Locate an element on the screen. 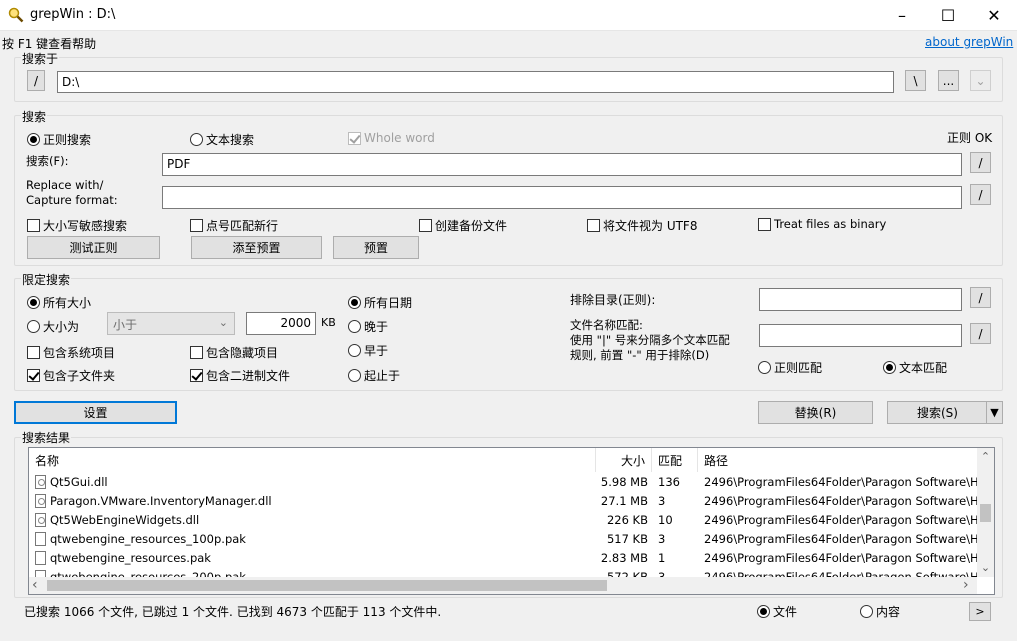  vertical-scroll-thumb is located at coordinates (985, 513).